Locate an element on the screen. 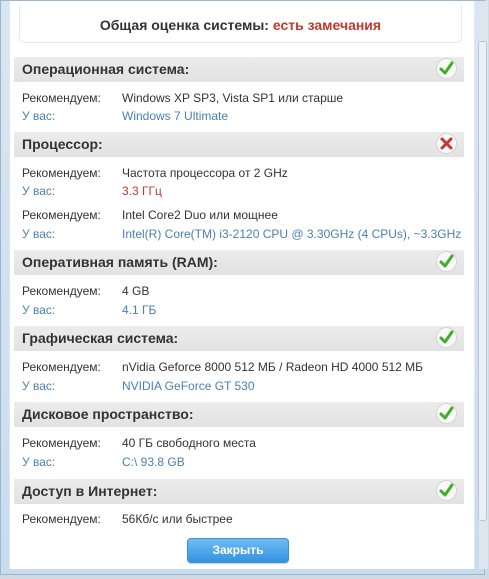 The width and height of the screenshot is (489, 579). os-yours-row: У вас: Windows 7 Ultimate is located at coordinates (247, 116).